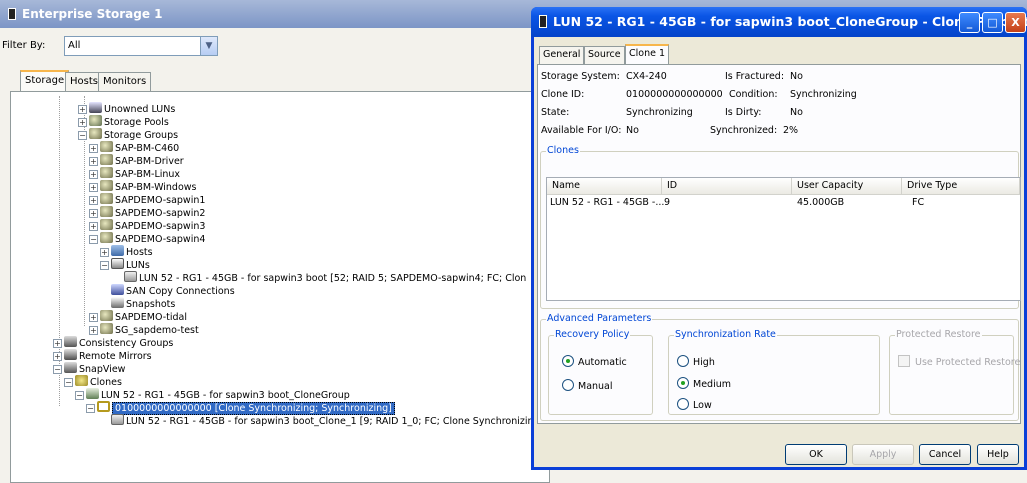  What do you see at coordinates (141, 135) in the screenshot?
I see `tree-label: Storage Groups` at bounding box center [141, 135].